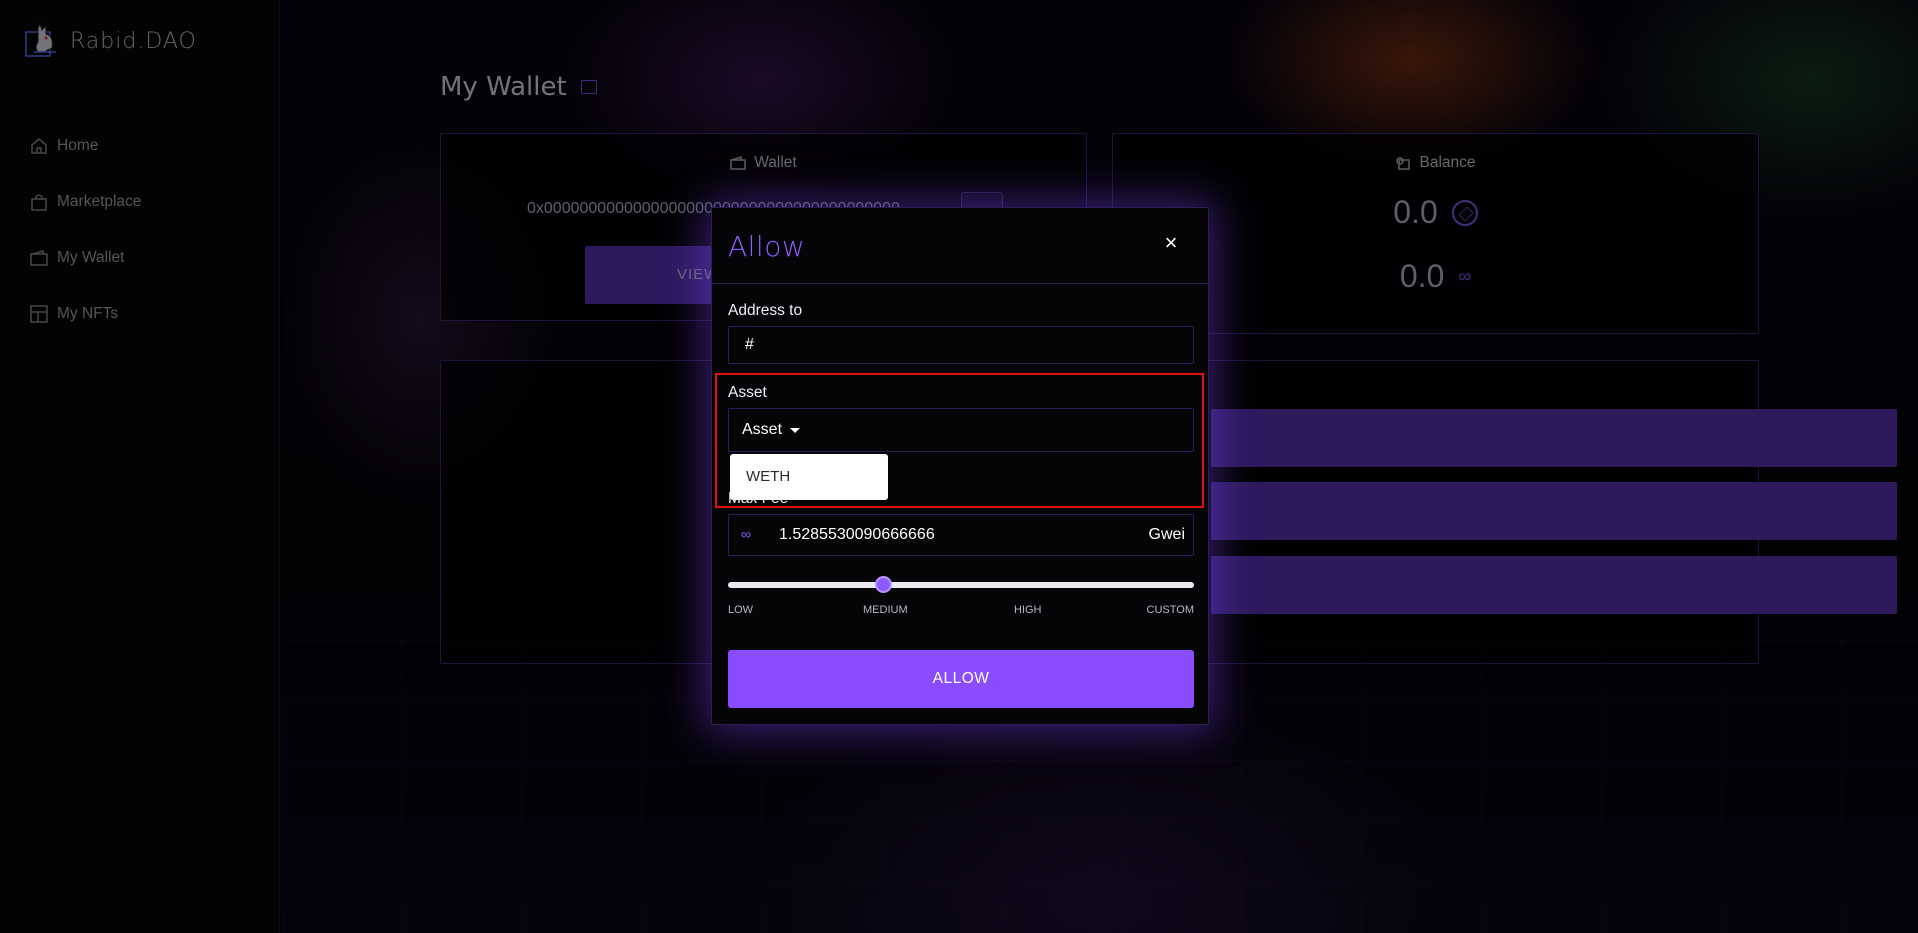 This screenshot has width=1918, height=933. What do you see at coordinates (1170, 610) in the screenshot?
I see `slider-label-custom: CUSTOM` at bounding box center [1170, 610].